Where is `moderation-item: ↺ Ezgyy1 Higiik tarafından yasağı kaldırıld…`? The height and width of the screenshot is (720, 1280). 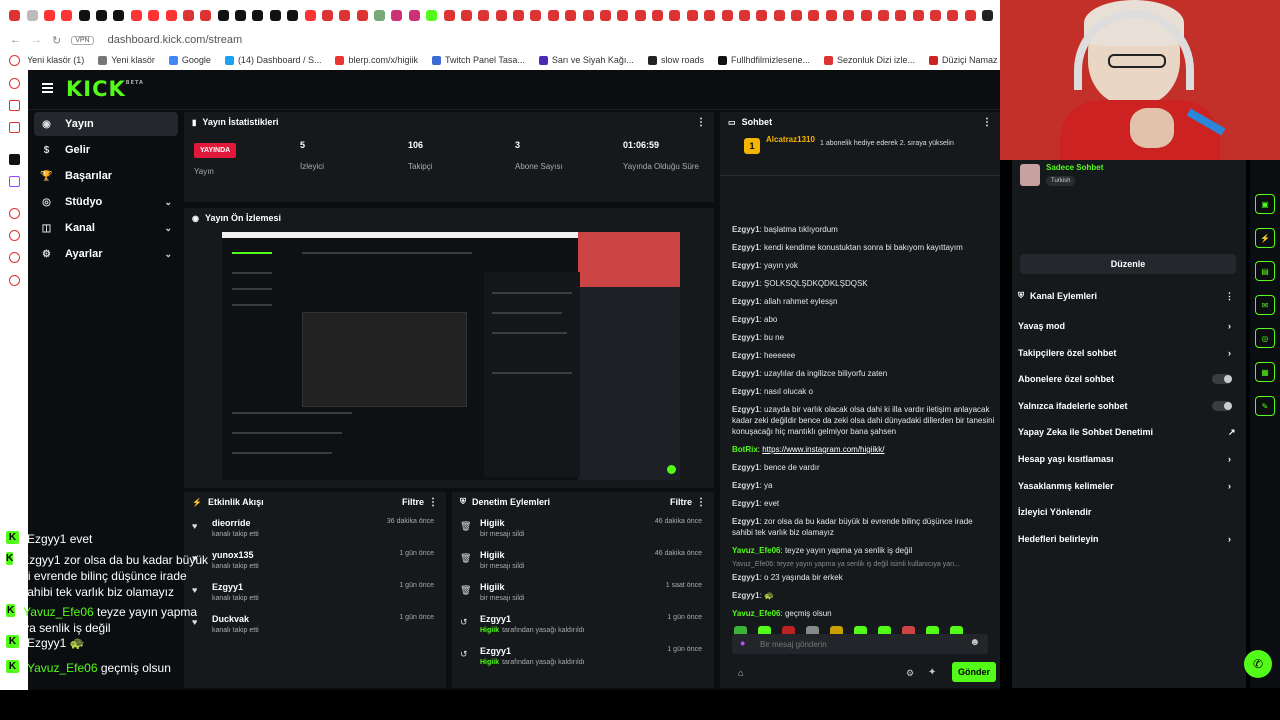
moderation-item: ↺ Ezgyy1 Higiik tarafından yasağı kaldırıld… is located at coordinates (583, 656).